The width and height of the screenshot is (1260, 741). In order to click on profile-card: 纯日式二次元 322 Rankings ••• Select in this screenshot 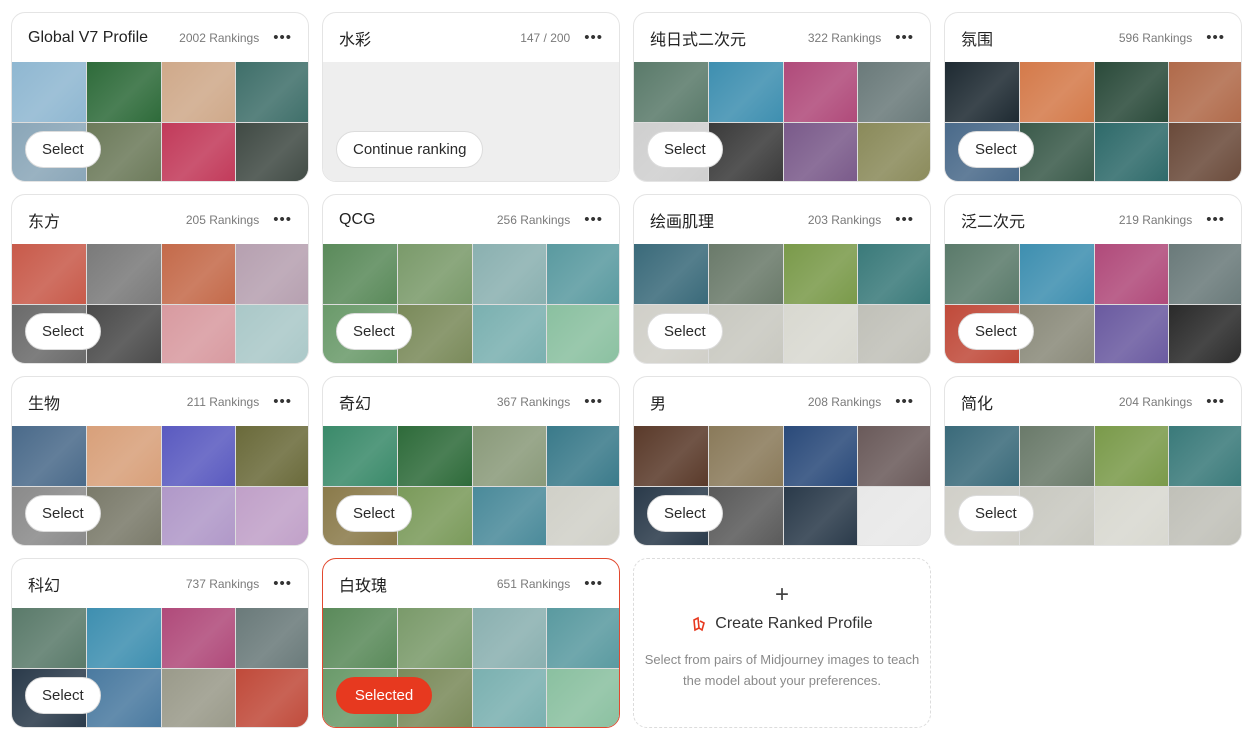, I will do `click(782, 97)`.